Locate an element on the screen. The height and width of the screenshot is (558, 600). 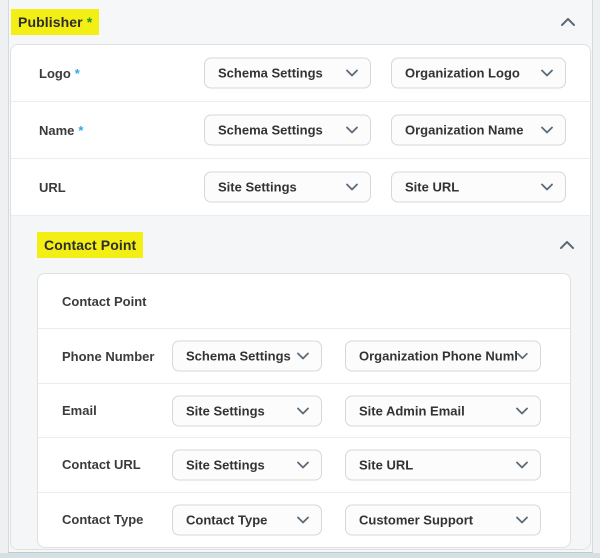
contact-url-value-select: Site URL is located at coordinates (443, 465).